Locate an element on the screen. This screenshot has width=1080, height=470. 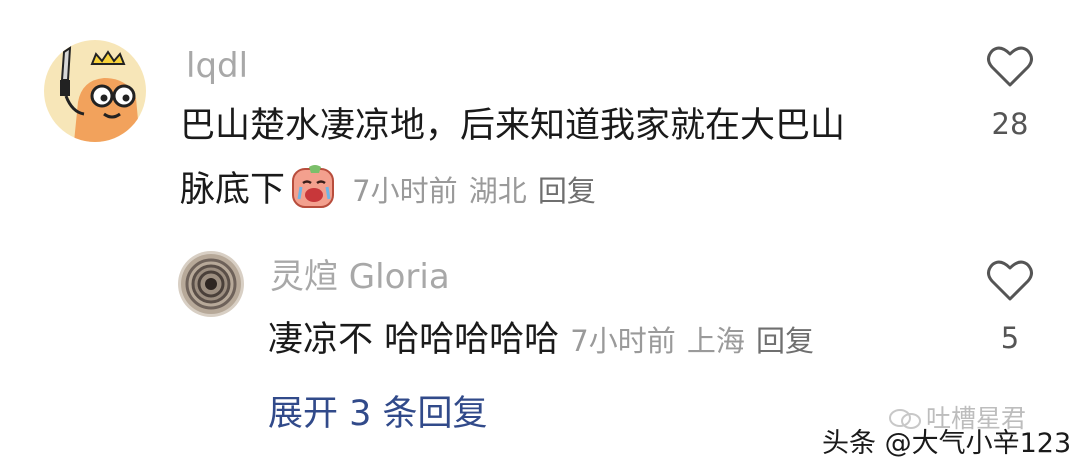
reply-text-row: 凄凉不 哈哈哈哈哈 7小时前 上海 回复 is located at coordinates (541, 340).